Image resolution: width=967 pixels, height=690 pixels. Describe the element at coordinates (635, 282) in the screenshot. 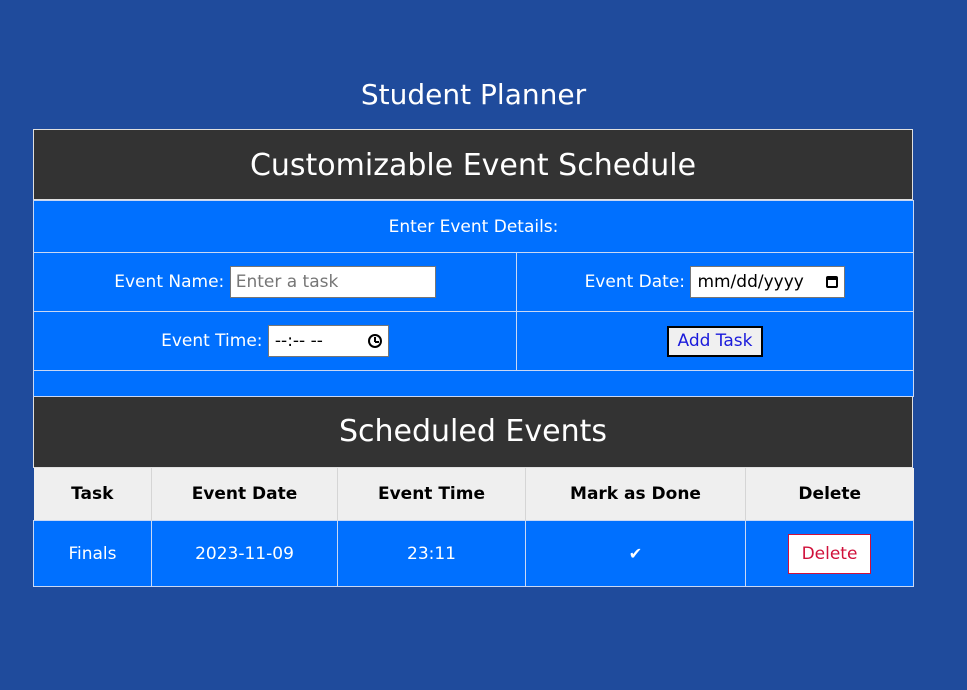

I see `event-date-label: Event Date:` at that location.